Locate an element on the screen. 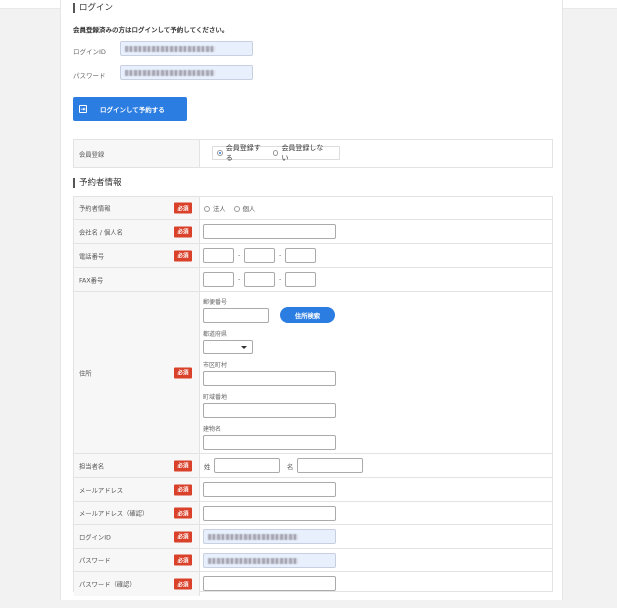 The height and width of the screenshot is (608, 617). booker-type-radio-group: 法人 個人 is located at coordinates (233, 208).